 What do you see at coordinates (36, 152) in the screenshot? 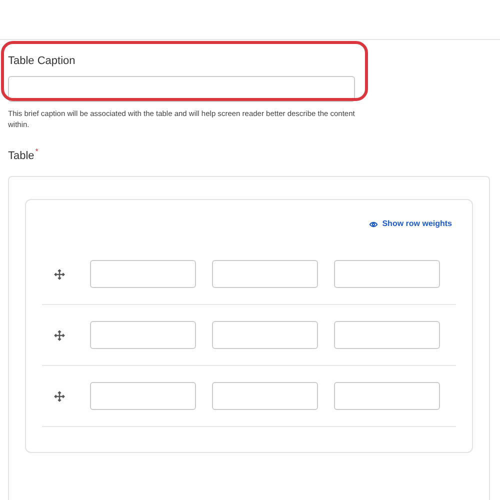
I see `required-mark: *` at bounding box center [36, 152].